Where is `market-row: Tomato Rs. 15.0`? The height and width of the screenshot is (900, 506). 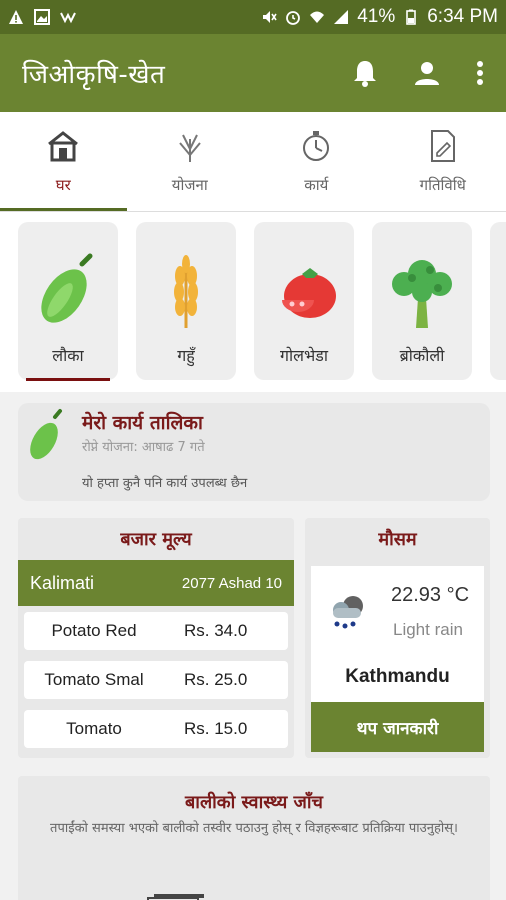
market-row: Tomato Rs. 15.0 is located at coordinates (156, 729).